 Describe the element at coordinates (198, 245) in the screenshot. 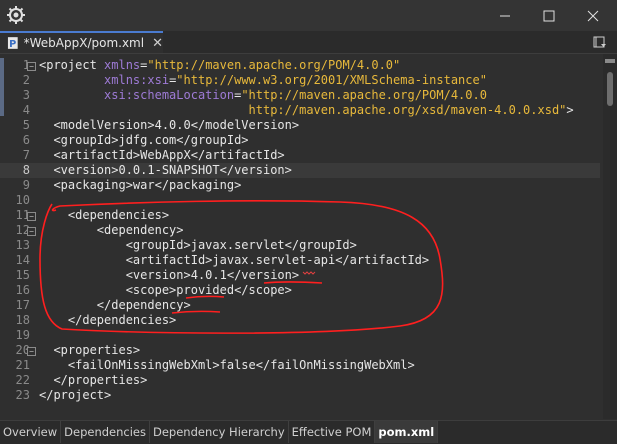

I see `code-text: <groupId>javax.servlet</groupId>` at that location.